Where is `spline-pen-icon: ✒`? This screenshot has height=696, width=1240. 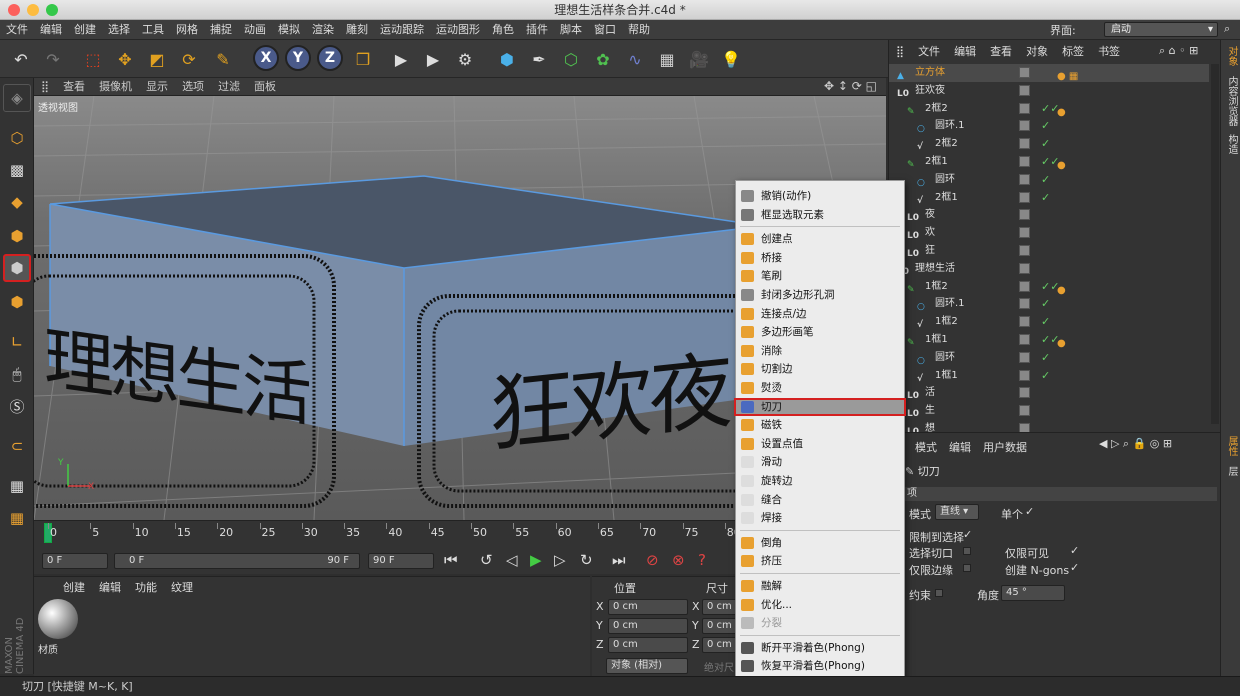
spline-pen-icon: ✒ is located at coordinates (539, 59).